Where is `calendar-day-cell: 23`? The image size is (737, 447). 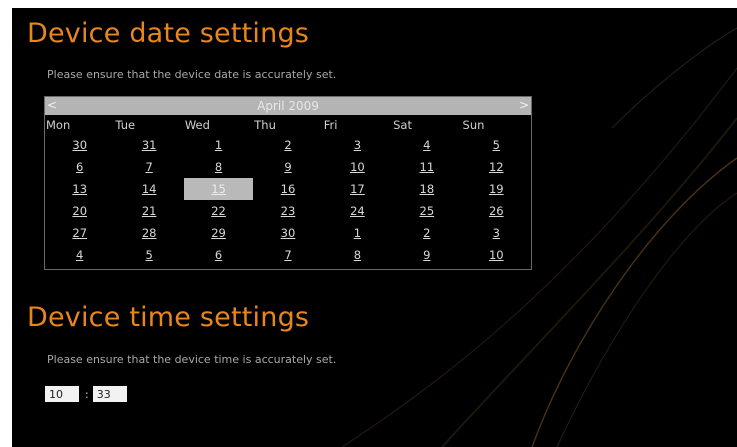
calendar-day-cell: 23 is located at coordinates (287, 211).